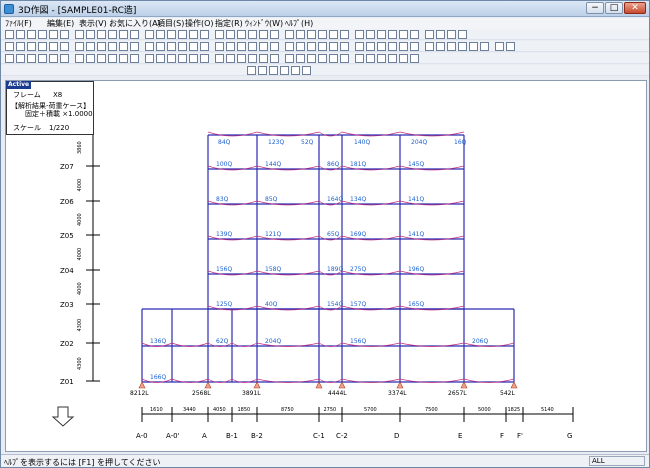 The image size is (650, 468). I want to click on active-tag: Active, so click(19, 85).